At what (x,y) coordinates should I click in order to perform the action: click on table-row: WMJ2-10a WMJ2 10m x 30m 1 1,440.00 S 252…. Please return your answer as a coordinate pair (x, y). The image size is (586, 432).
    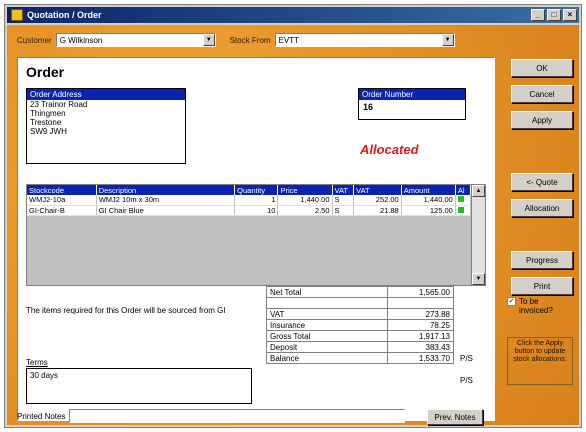
    Looking at the image, I should click on (249, 200).